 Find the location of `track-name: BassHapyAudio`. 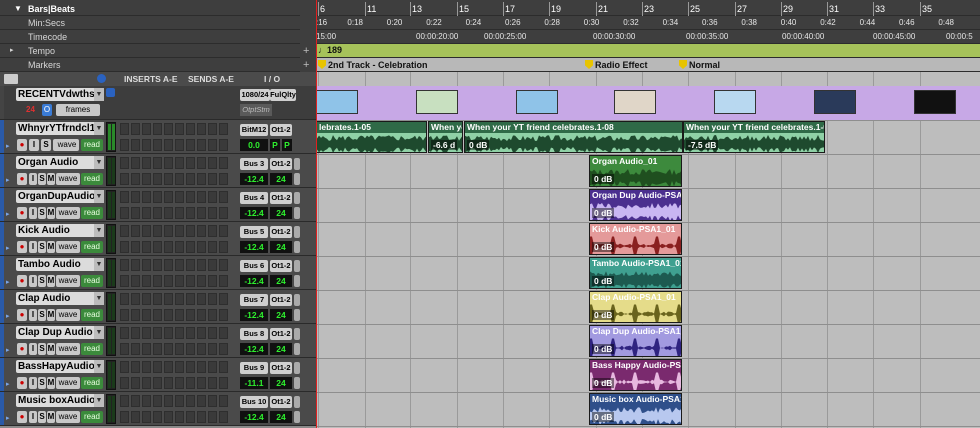

track-name: BassHapyAudio is located at coordinates (60, 366).